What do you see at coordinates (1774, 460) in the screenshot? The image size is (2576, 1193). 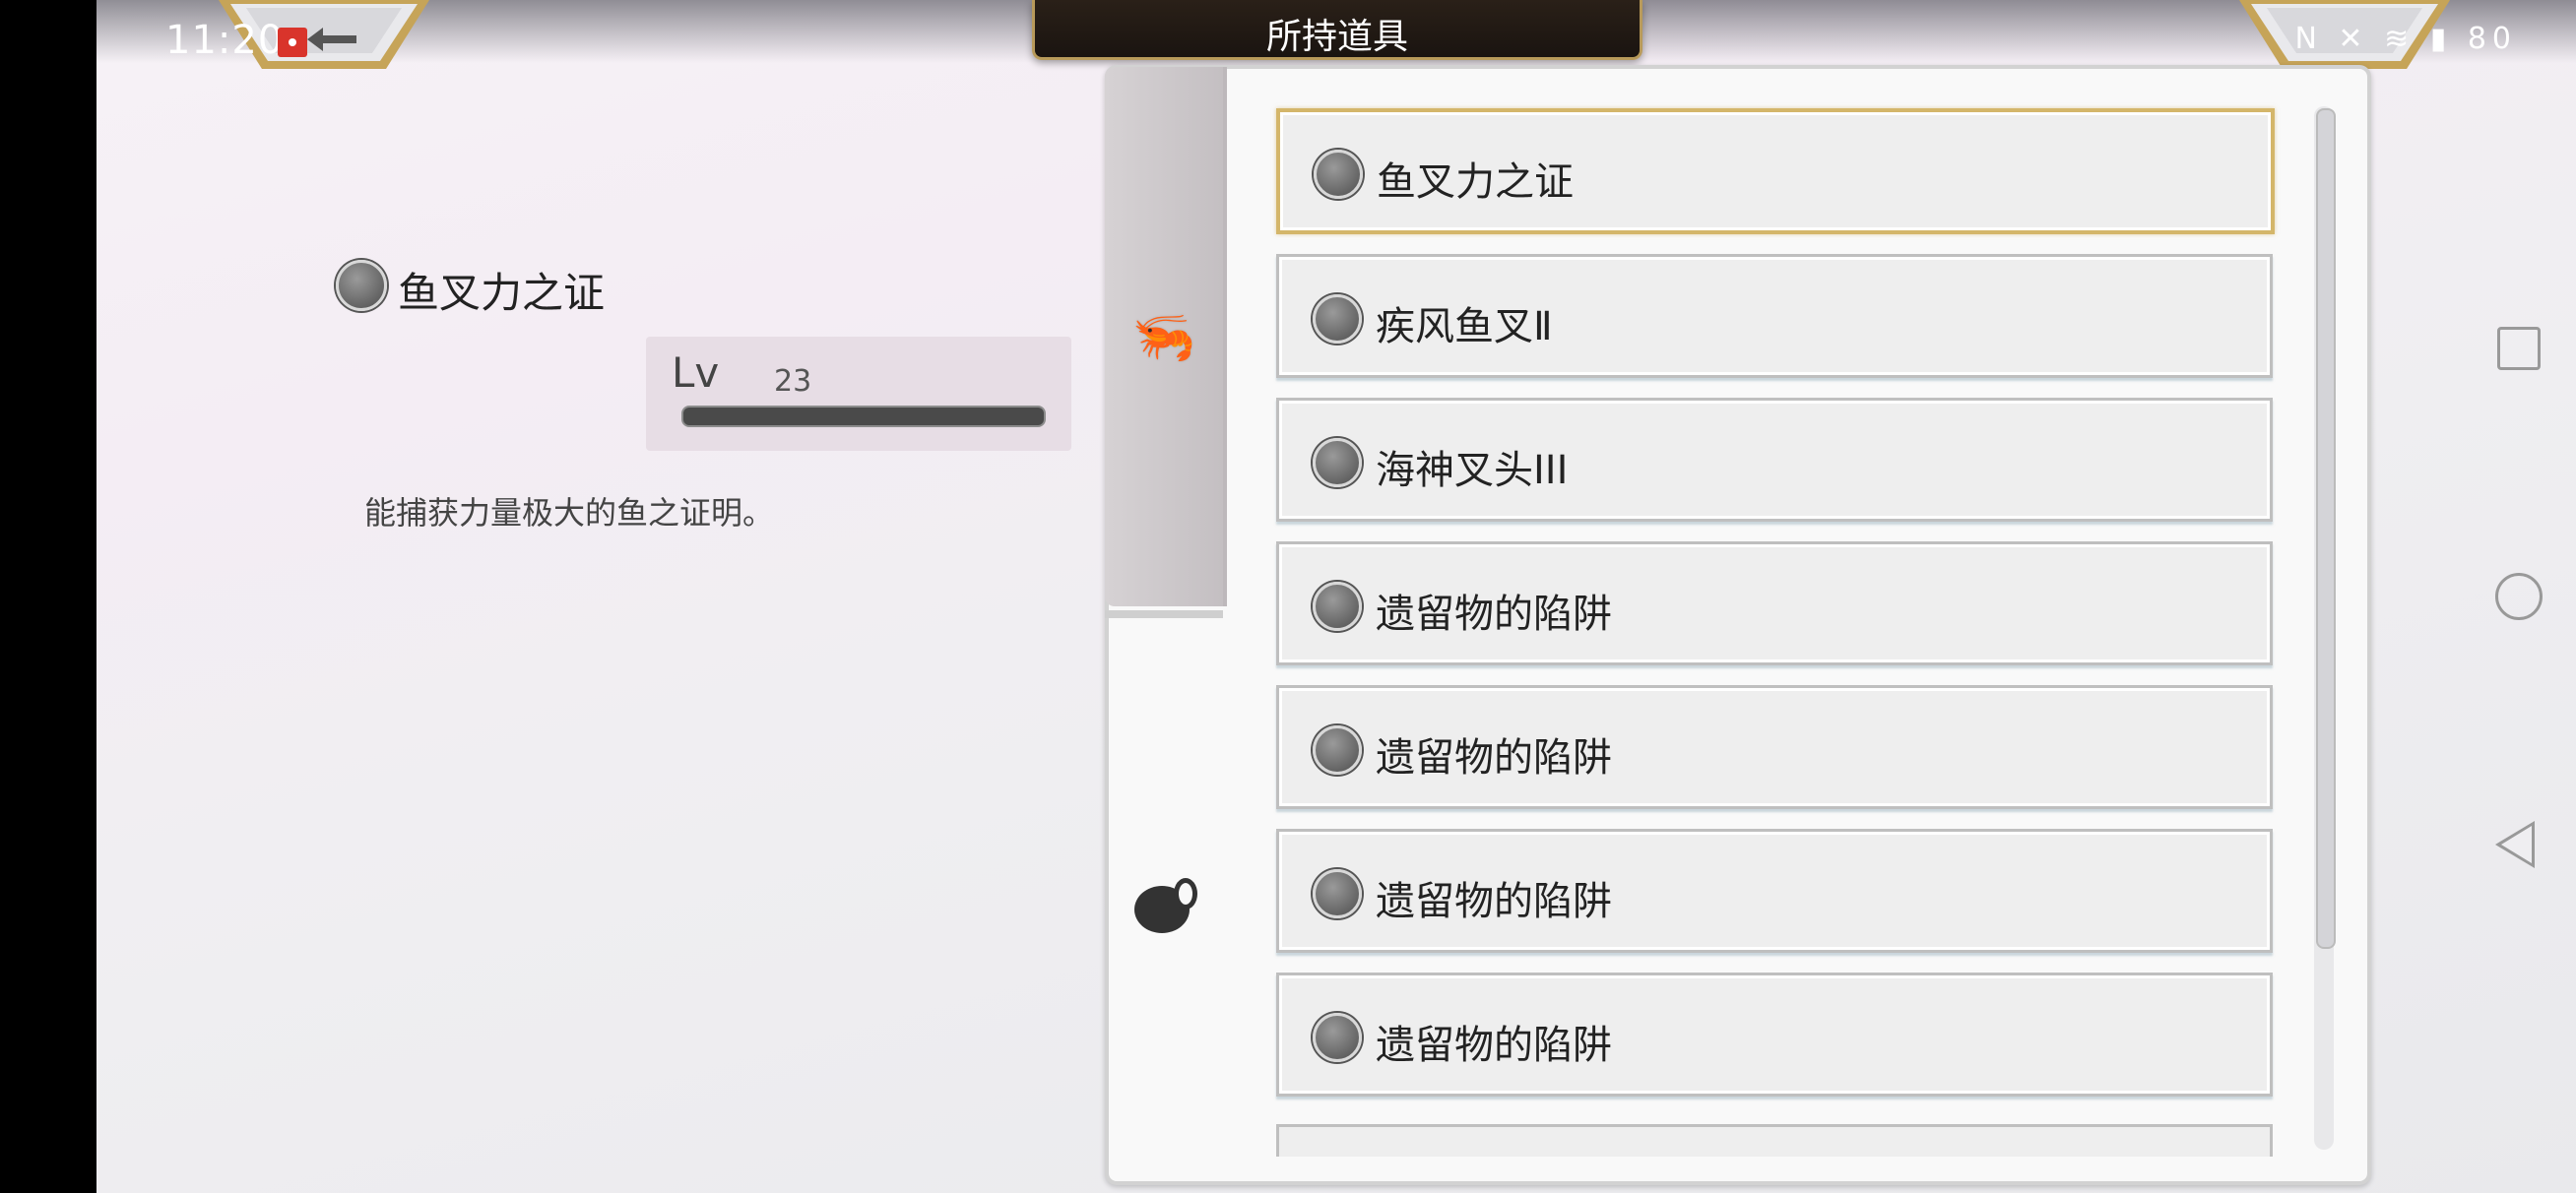 I see `list-item: 海神叉头III` at bounding box center [1774, 460].